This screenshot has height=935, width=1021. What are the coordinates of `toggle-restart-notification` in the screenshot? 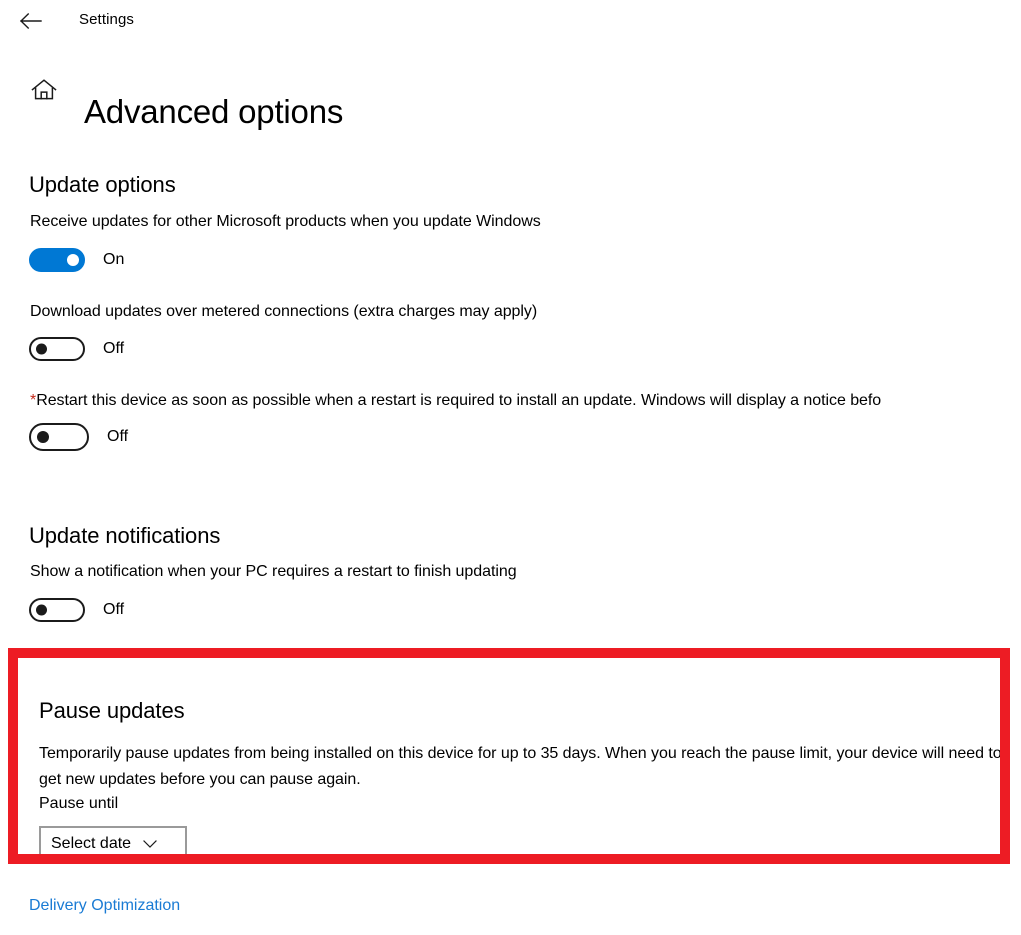 It's located at (57, 610).